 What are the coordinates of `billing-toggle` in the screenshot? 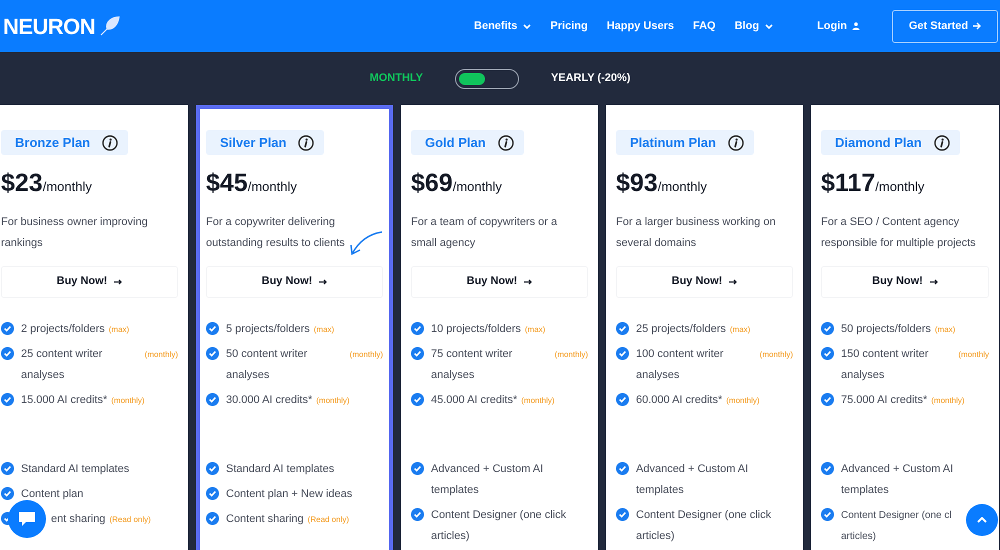 It's located at (486, 78).